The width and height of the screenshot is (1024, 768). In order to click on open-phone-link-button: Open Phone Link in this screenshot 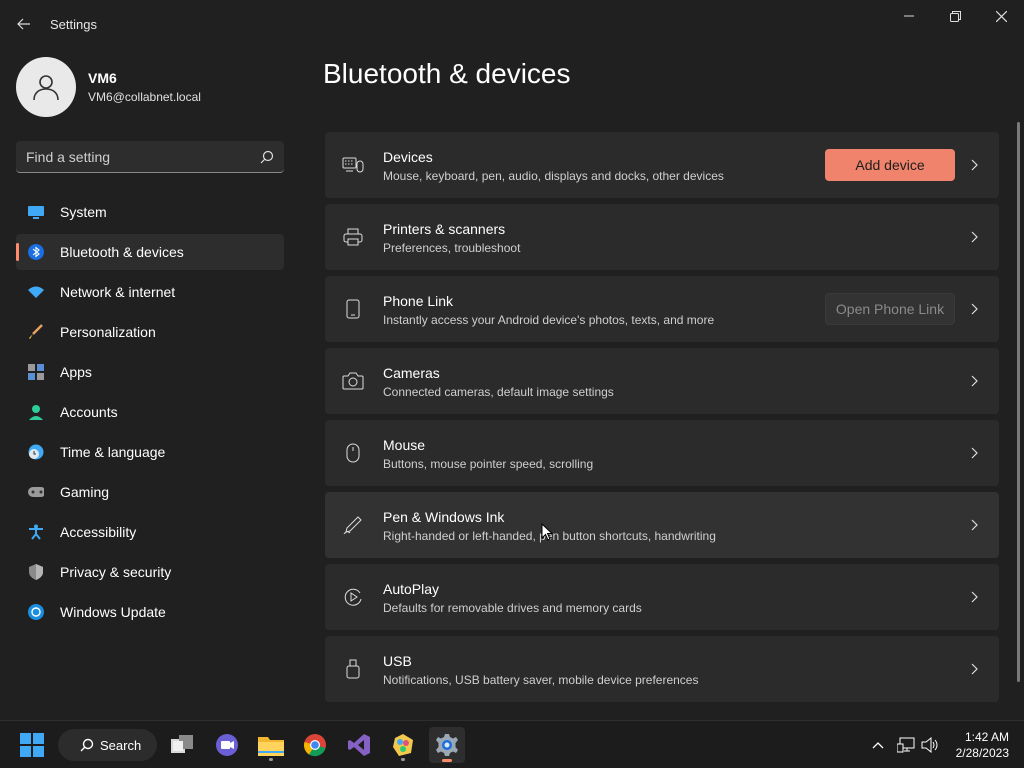, I will do `click(890, 309)`.